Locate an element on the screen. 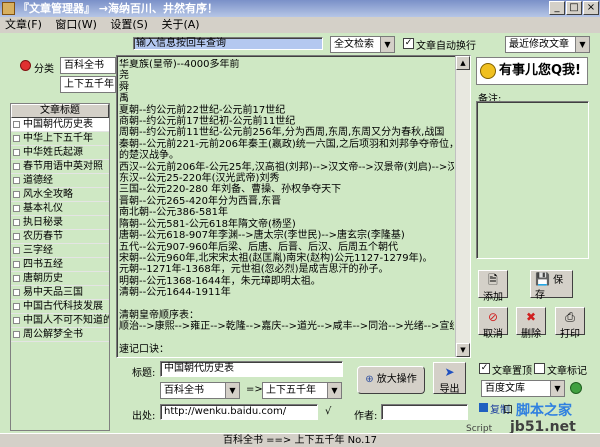 The width and height of the screenshot is (600, 447). title-bar: 『文章管理器』 →海纳百川、井然有序！ is located at coordinates (300, 8).